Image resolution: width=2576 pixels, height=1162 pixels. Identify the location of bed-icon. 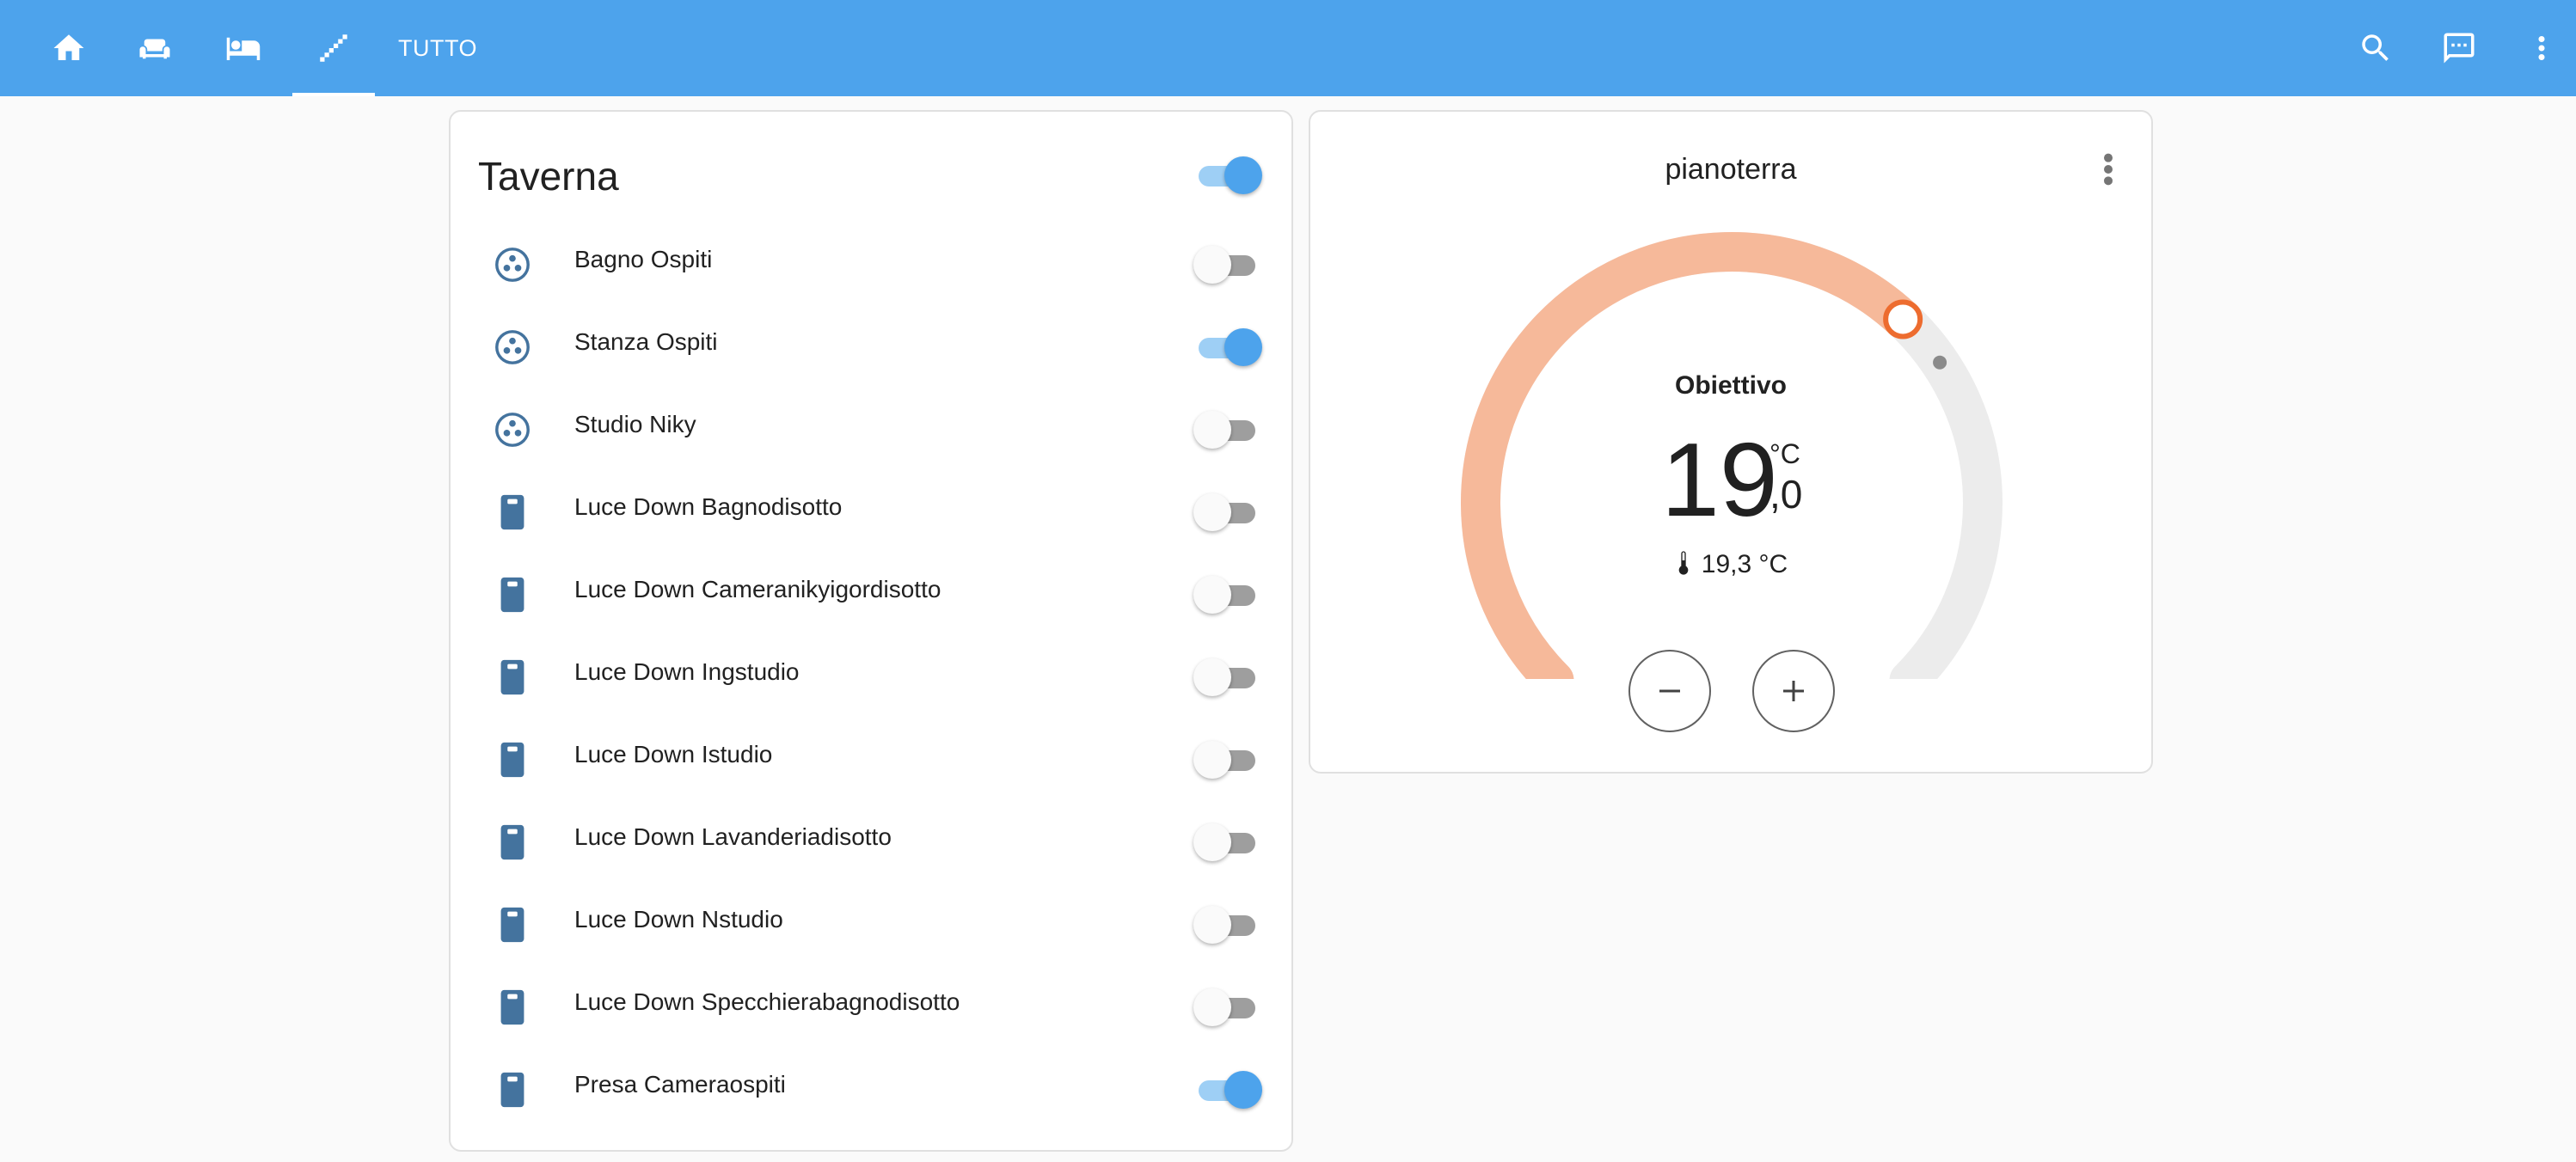
(243, 48).